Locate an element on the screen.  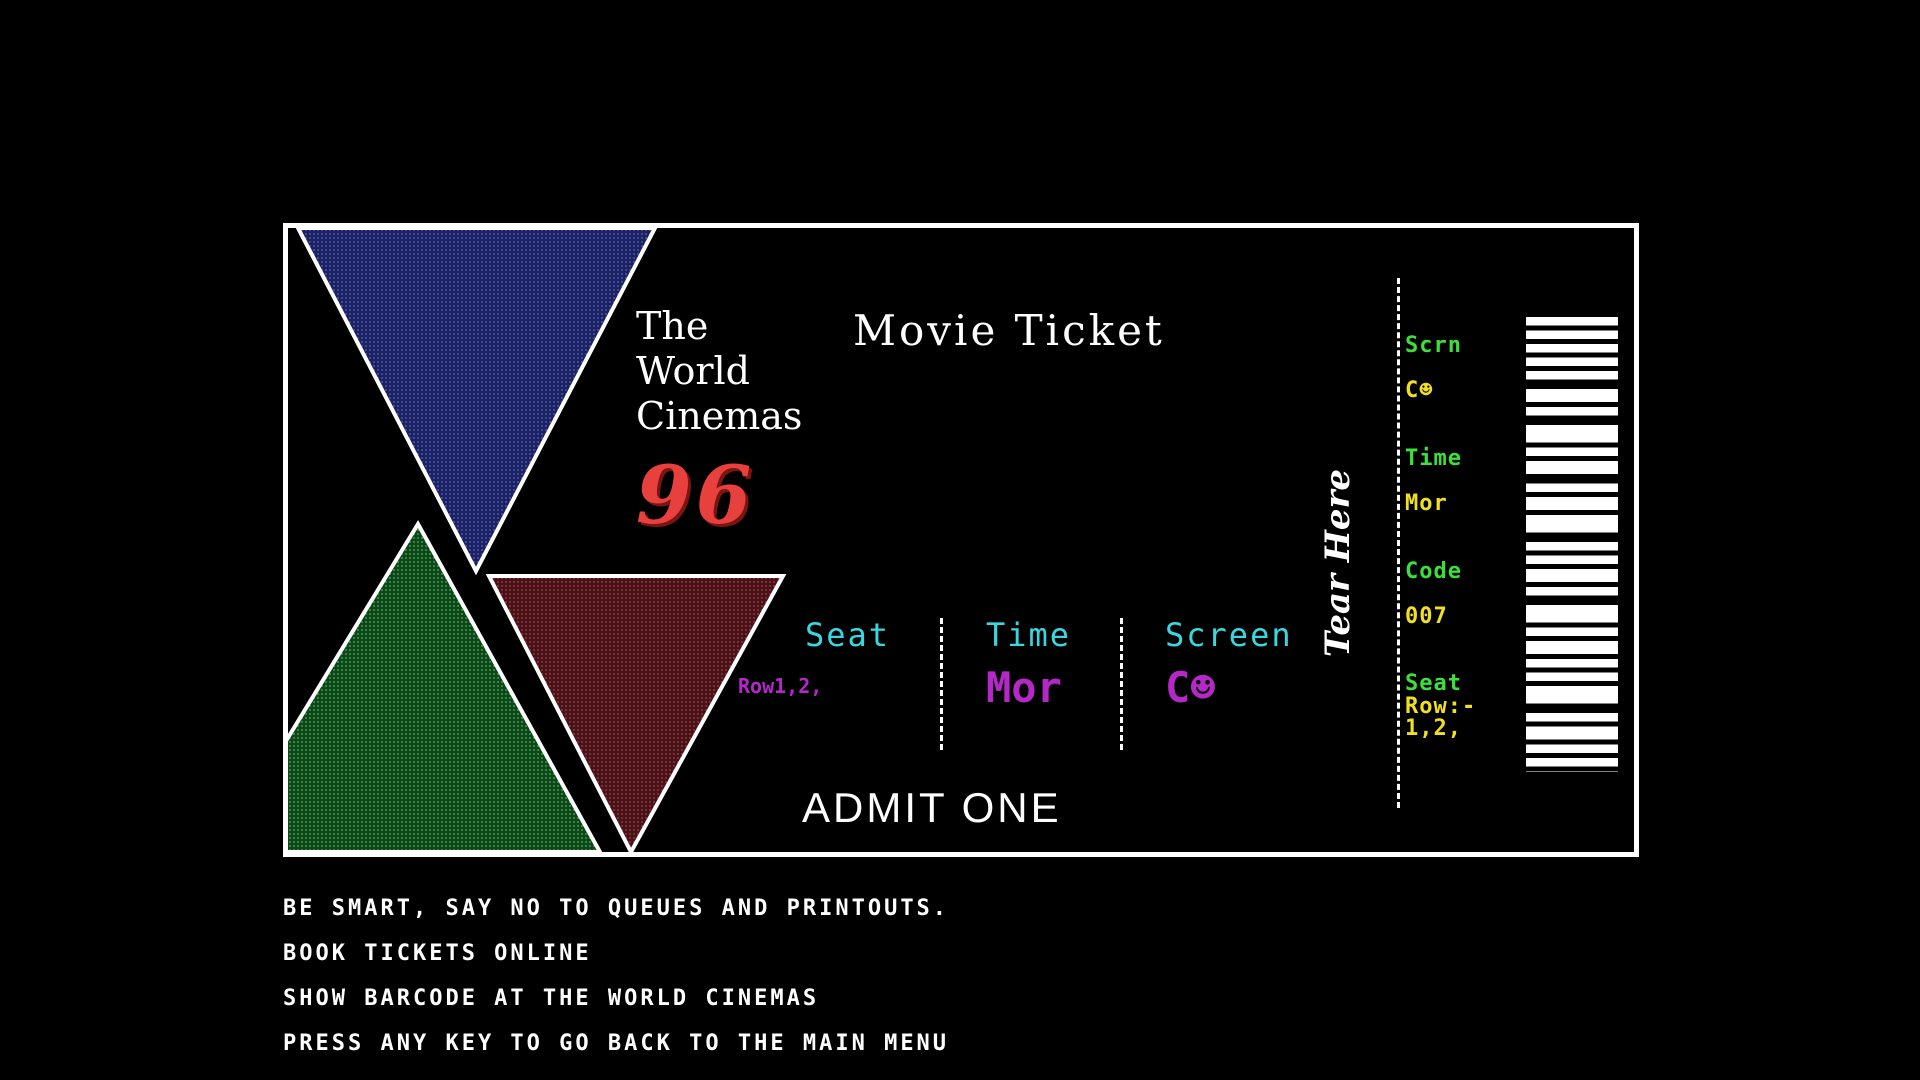
cinema-name: The World Cinemas is located at coordinates (719, 371).